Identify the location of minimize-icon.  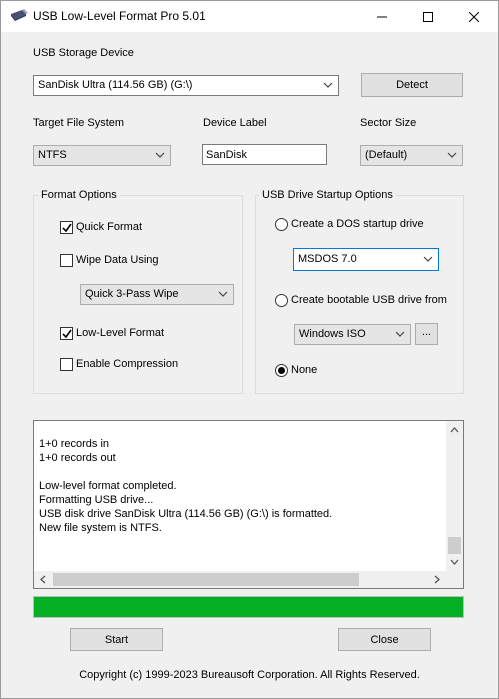
(382, 16).